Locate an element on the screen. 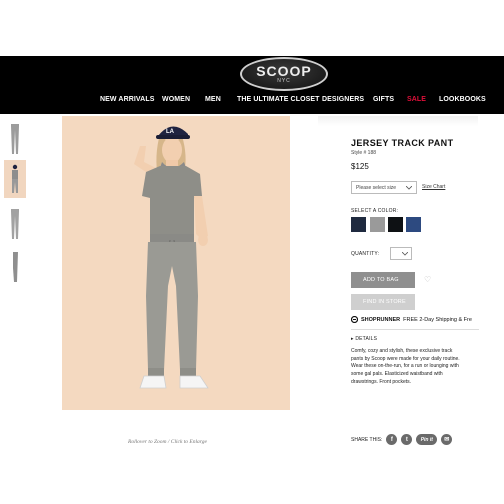 Image resolution: width=504 pixels, height=504 pixels. shoprunner-icon is located at coordinates (354, 319).